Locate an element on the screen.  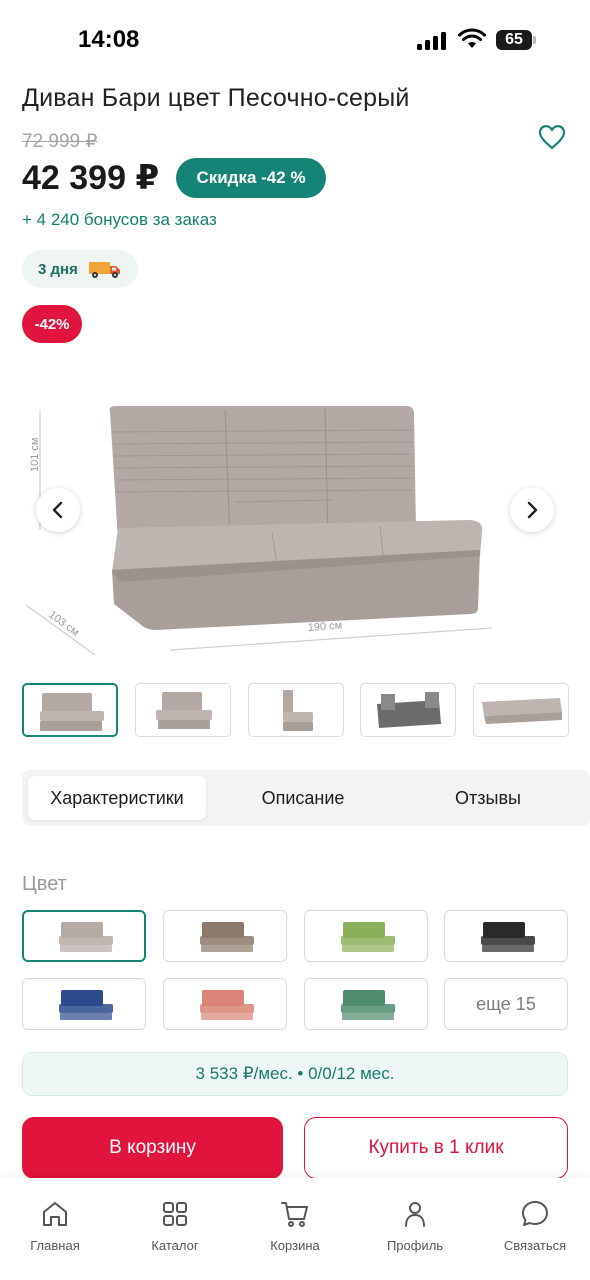
thumbnail-side is located at coordinates (296, 710).